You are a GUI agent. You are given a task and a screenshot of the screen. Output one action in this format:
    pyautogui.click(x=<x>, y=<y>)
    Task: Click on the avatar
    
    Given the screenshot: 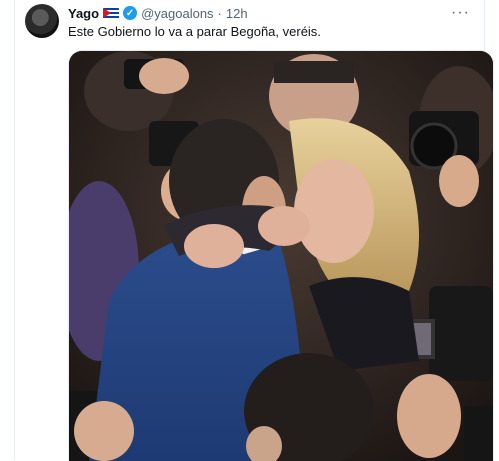 What is the action you would take?
    pyautogui.click(x=42, y=21)
    